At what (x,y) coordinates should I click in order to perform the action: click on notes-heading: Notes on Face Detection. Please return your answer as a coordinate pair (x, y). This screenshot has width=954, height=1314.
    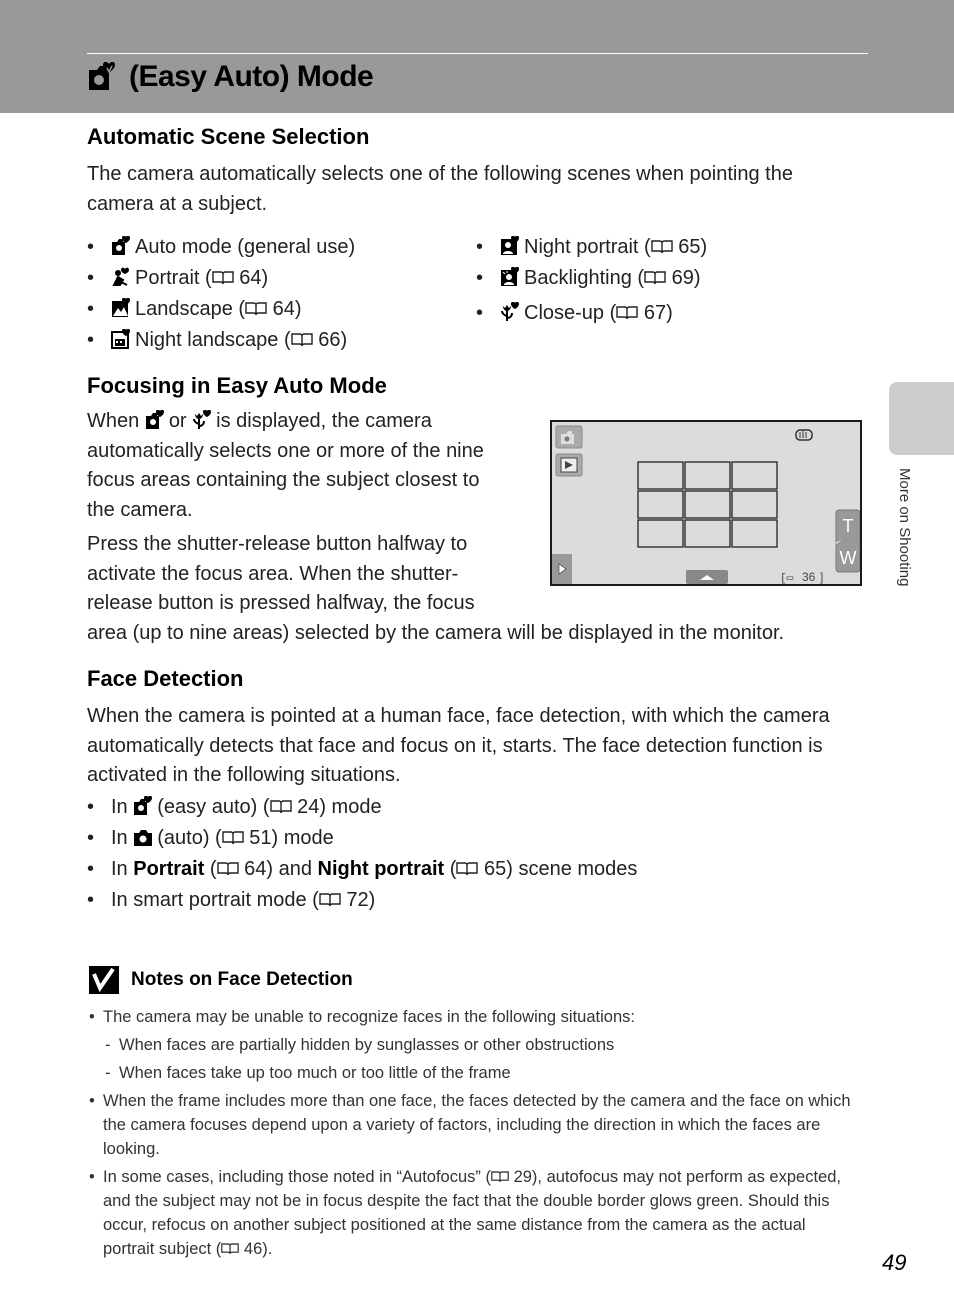
    Looking at the image, I should click on (221, 980).